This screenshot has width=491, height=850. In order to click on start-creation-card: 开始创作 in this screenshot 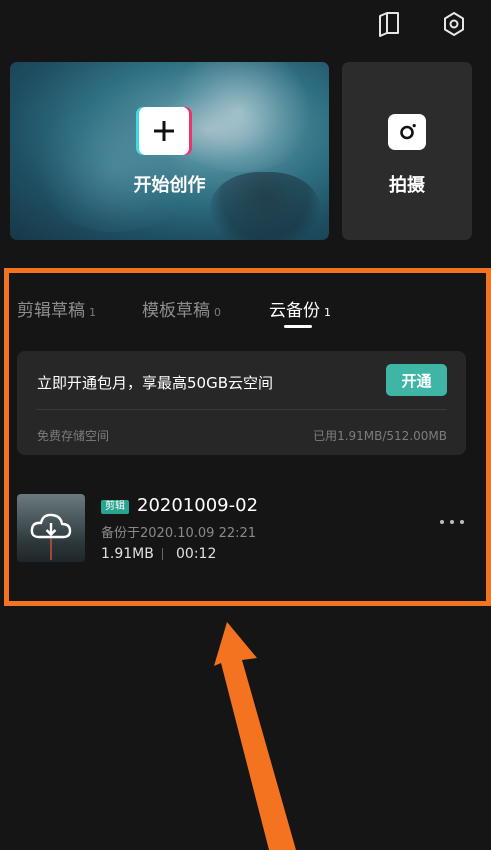, I will do `click(169, 151)`.